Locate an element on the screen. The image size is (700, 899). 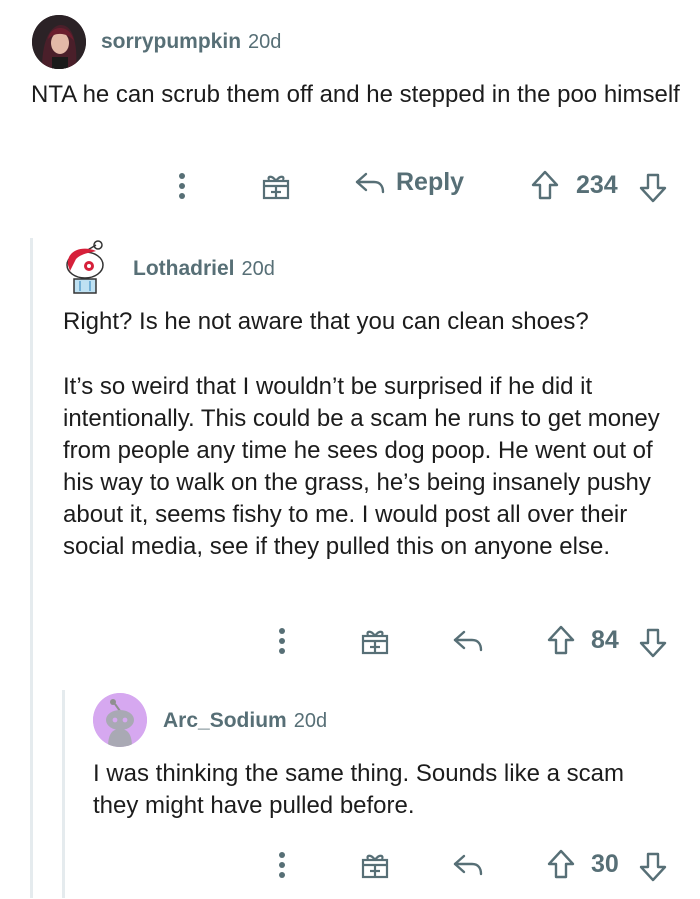
username: sorrypumpkin is located at coordinates (171, 42).